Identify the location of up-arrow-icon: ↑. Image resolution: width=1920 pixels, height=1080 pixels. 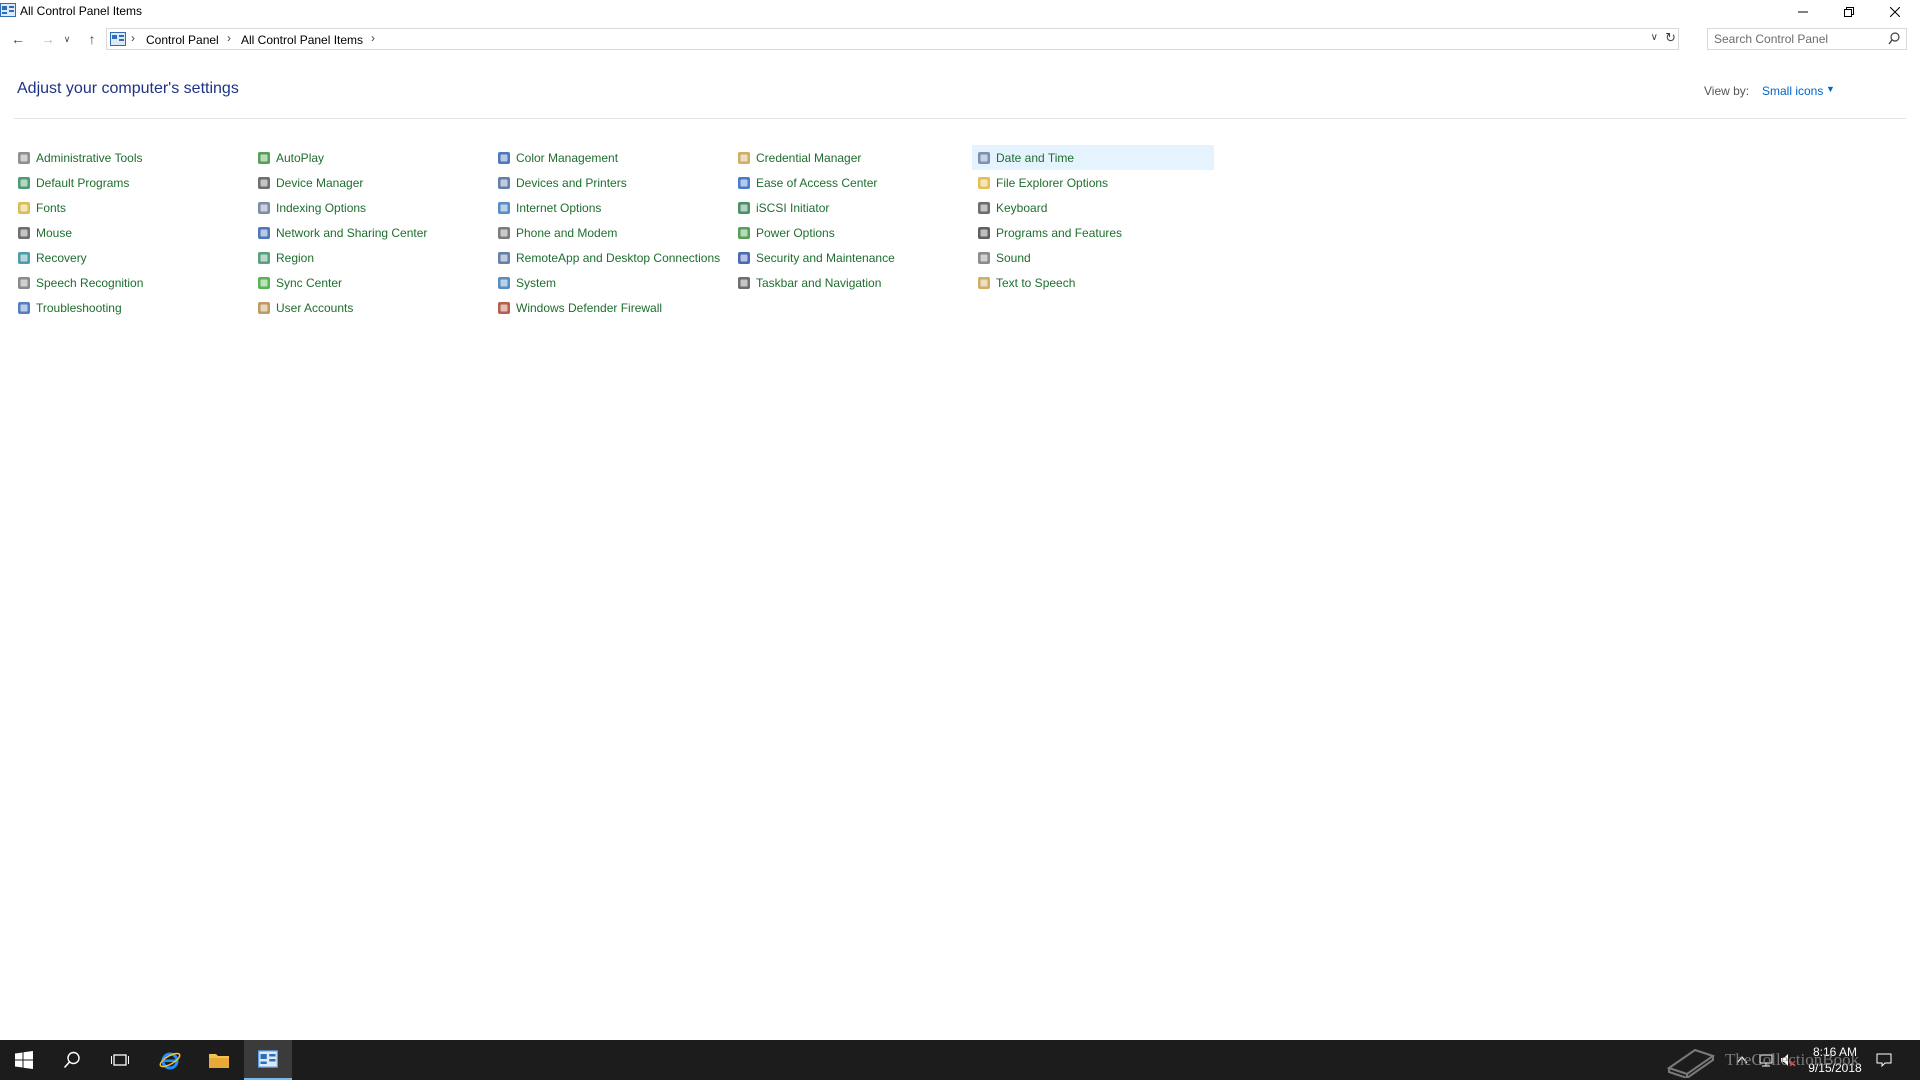
(92, 39).